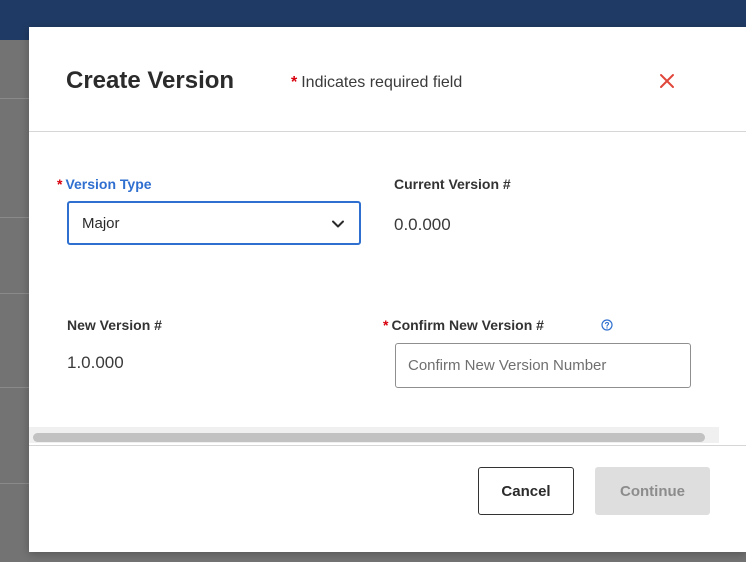 The width and height of the screenshot is (746, 562). I want to click on chevron-down-icon, so click(338, 224).